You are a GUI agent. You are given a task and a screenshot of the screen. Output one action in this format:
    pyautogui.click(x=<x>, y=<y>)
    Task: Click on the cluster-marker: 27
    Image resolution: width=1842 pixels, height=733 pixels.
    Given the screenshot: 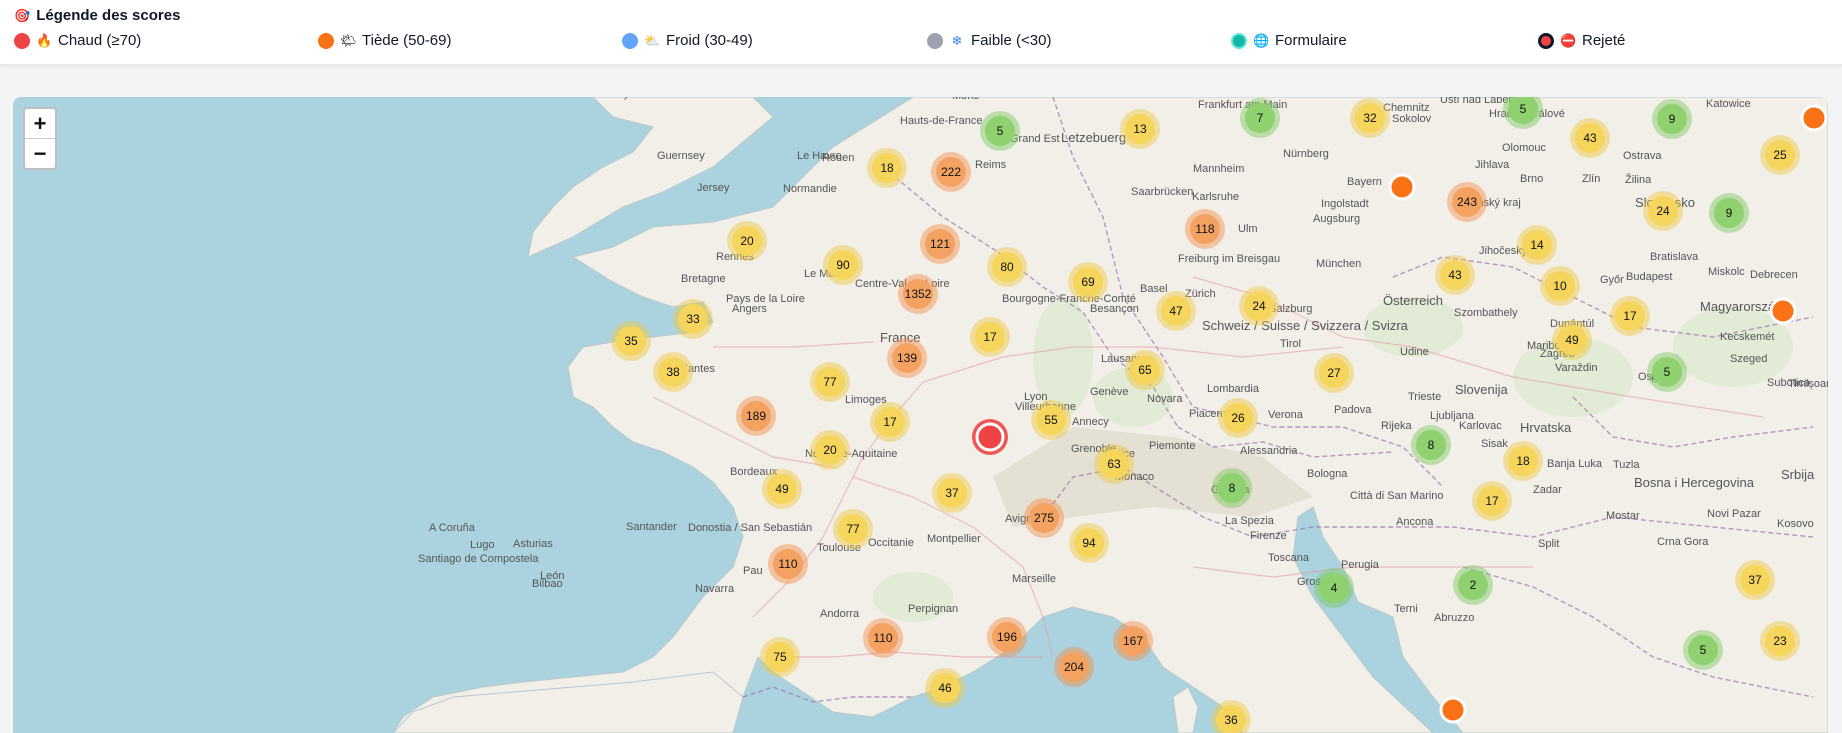 What is the action you would take?
    pyautogui.click(x=1334, y=373)
    